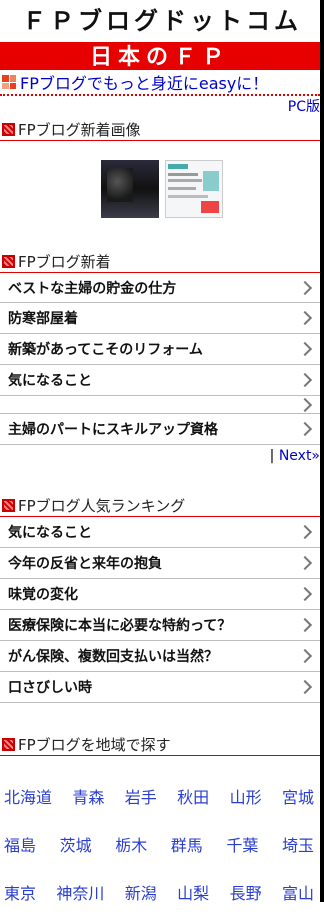  What do you see at coordinates (160, 318) in the screenshot?
I see `list-item: 防寒部屋着` at bounding box center [160, 318].